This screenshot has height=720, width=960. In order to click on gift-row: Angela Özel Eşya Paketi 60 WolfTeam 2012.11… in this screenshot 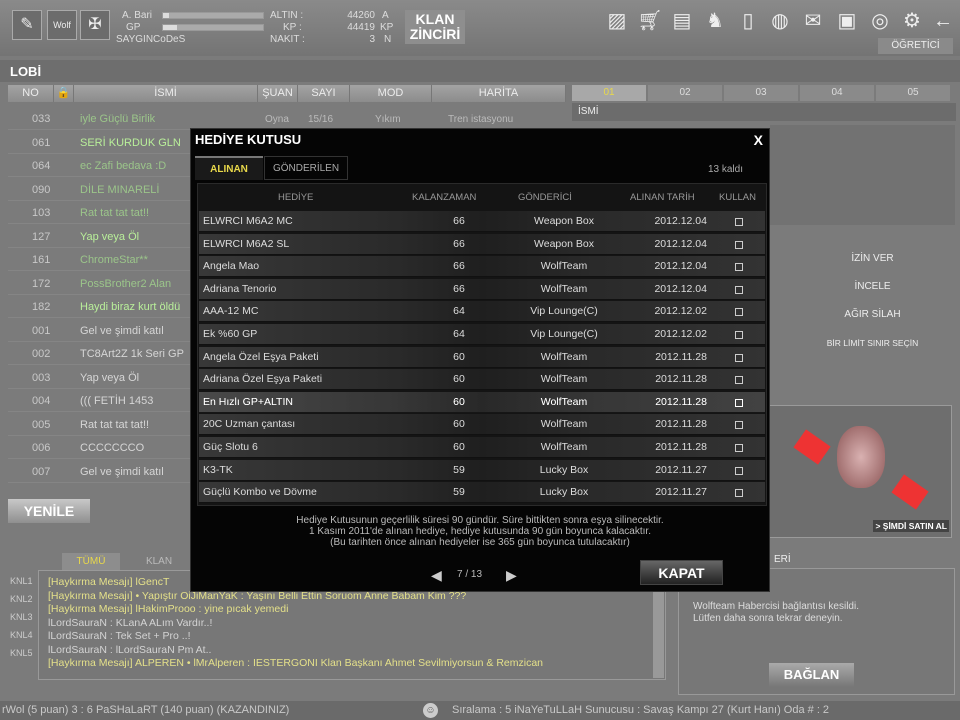, I will do `click(482, 357)`.